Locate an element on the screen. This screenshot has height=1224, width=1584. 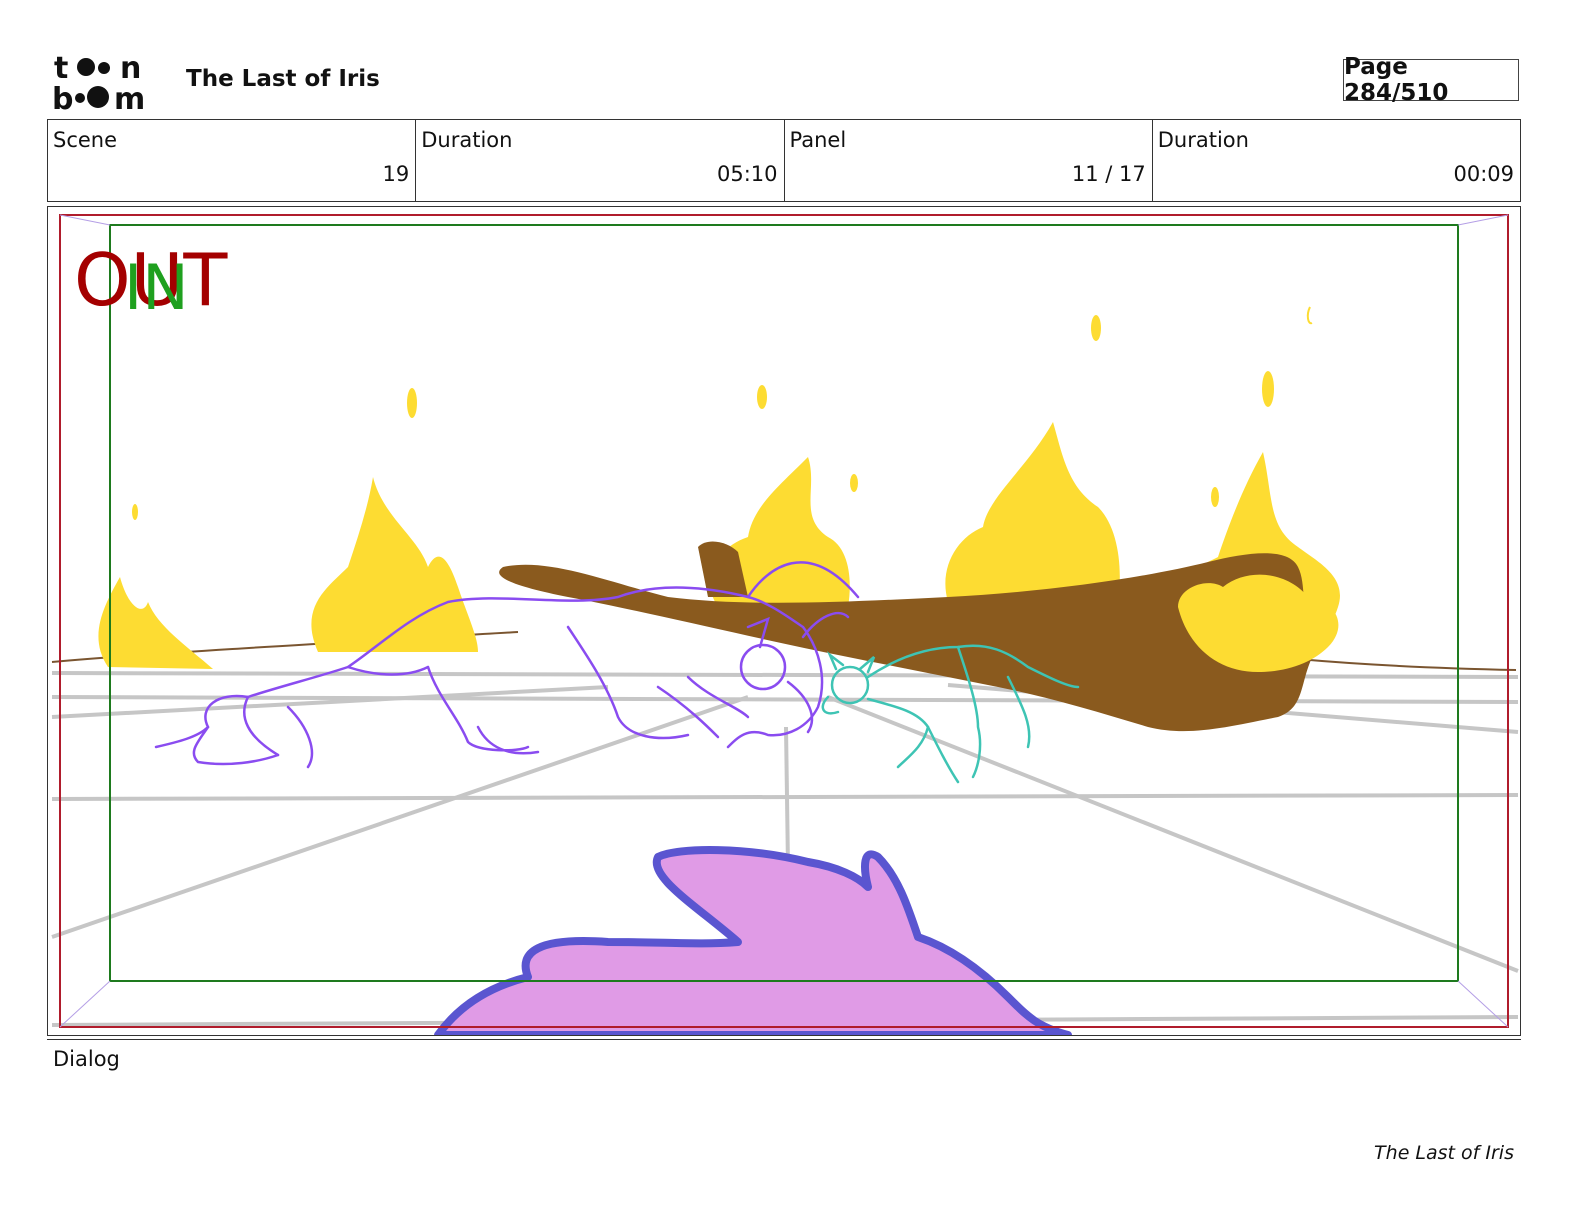
panel-duration-cell: Duration 00:09 is located at coordinates (1336, 160).